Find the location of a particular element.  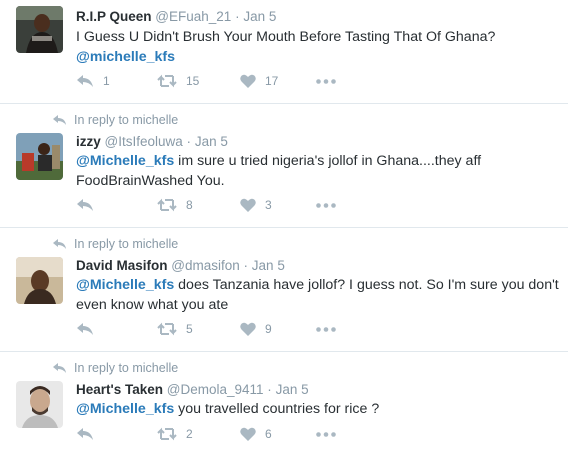

author-handle: @EFuah_21 is located at coordinates (193, 16).